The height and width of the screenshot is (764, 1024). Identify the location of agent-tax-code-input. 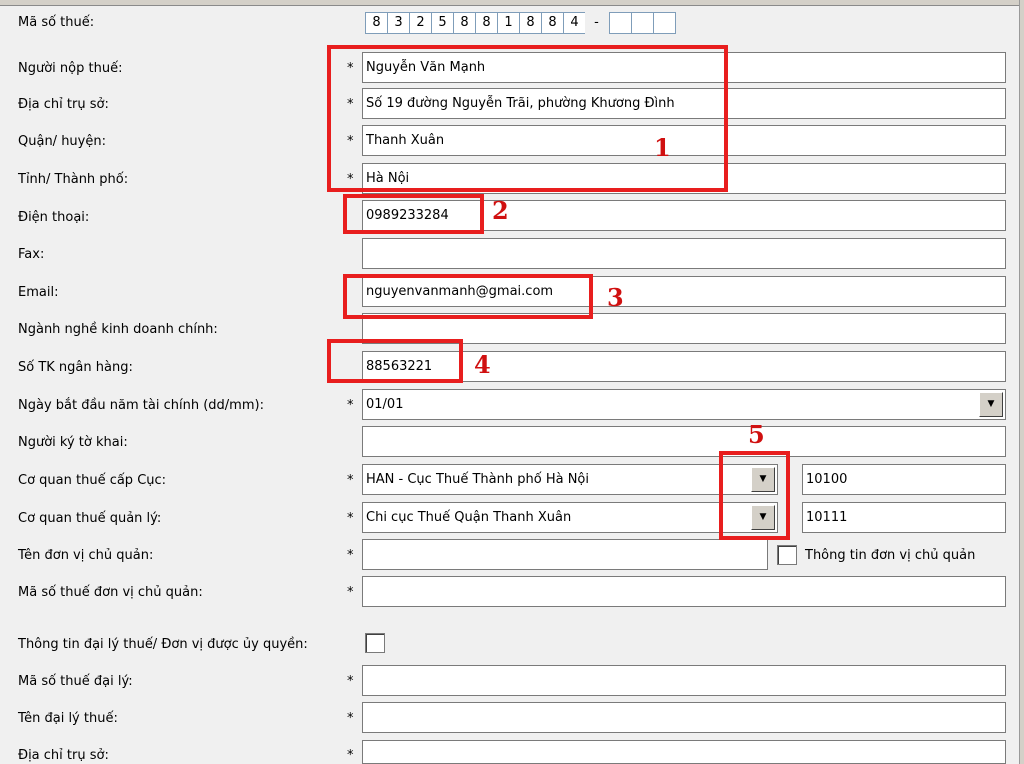
(684, 680).